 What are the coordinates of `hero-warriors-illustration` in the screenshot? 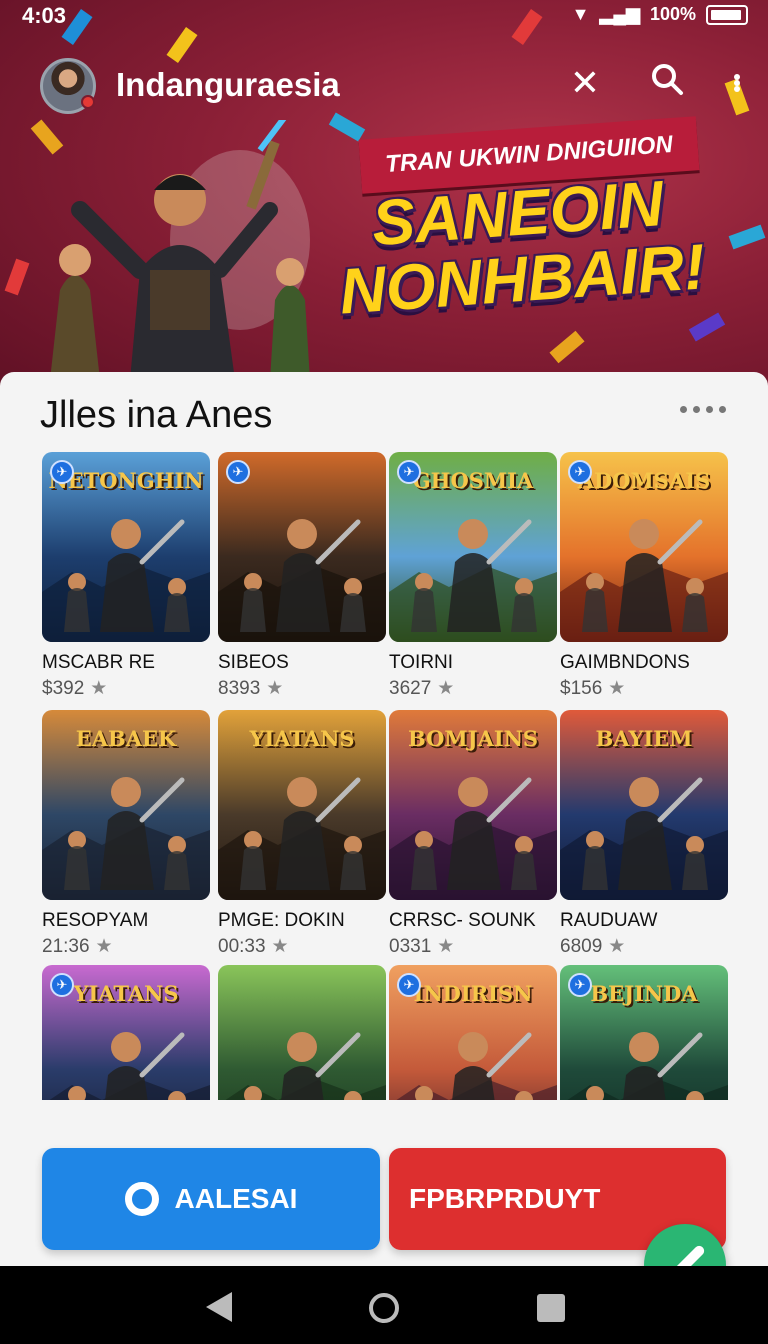 It's located at (180, 250).